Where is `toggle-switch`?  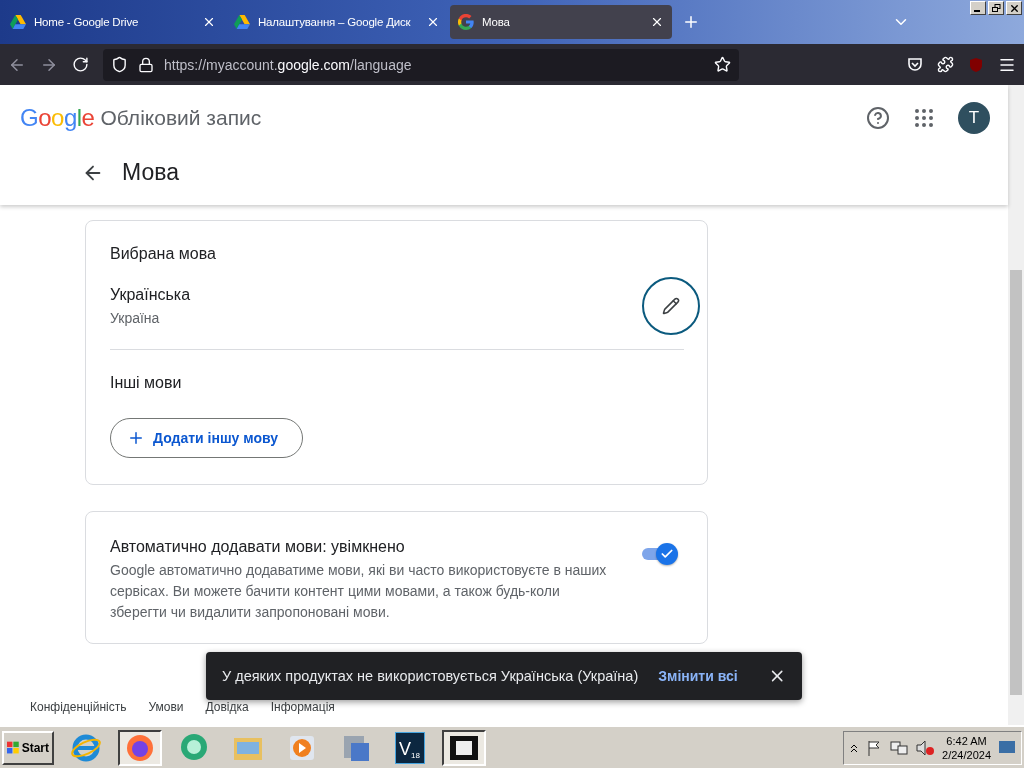
toggle-switch is located at coordinates (657, 553).